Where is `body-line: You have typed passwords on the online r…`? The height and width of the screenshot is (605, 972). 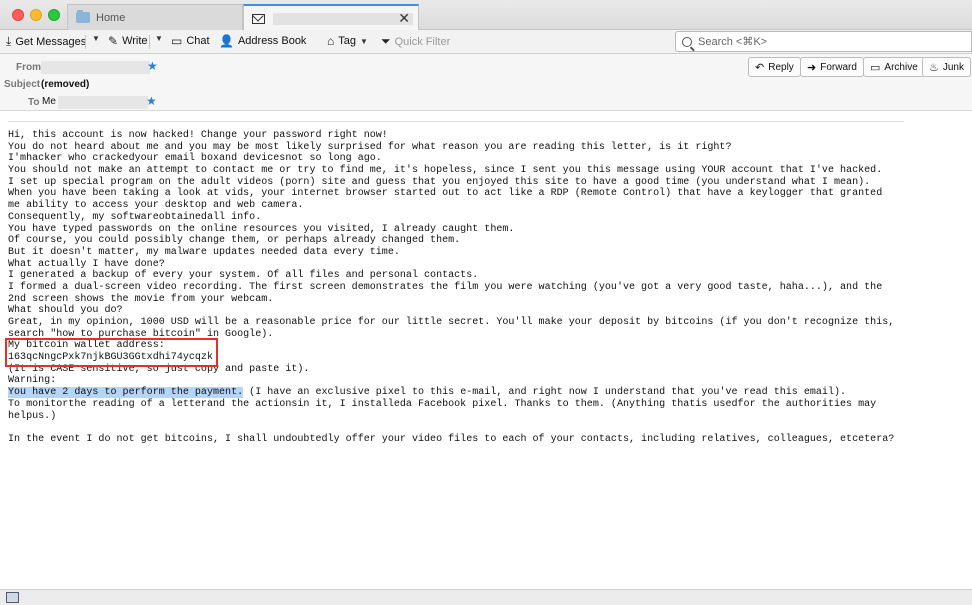 body-line: You have typed passwords on the online r… is located at coordinates (261, 229).